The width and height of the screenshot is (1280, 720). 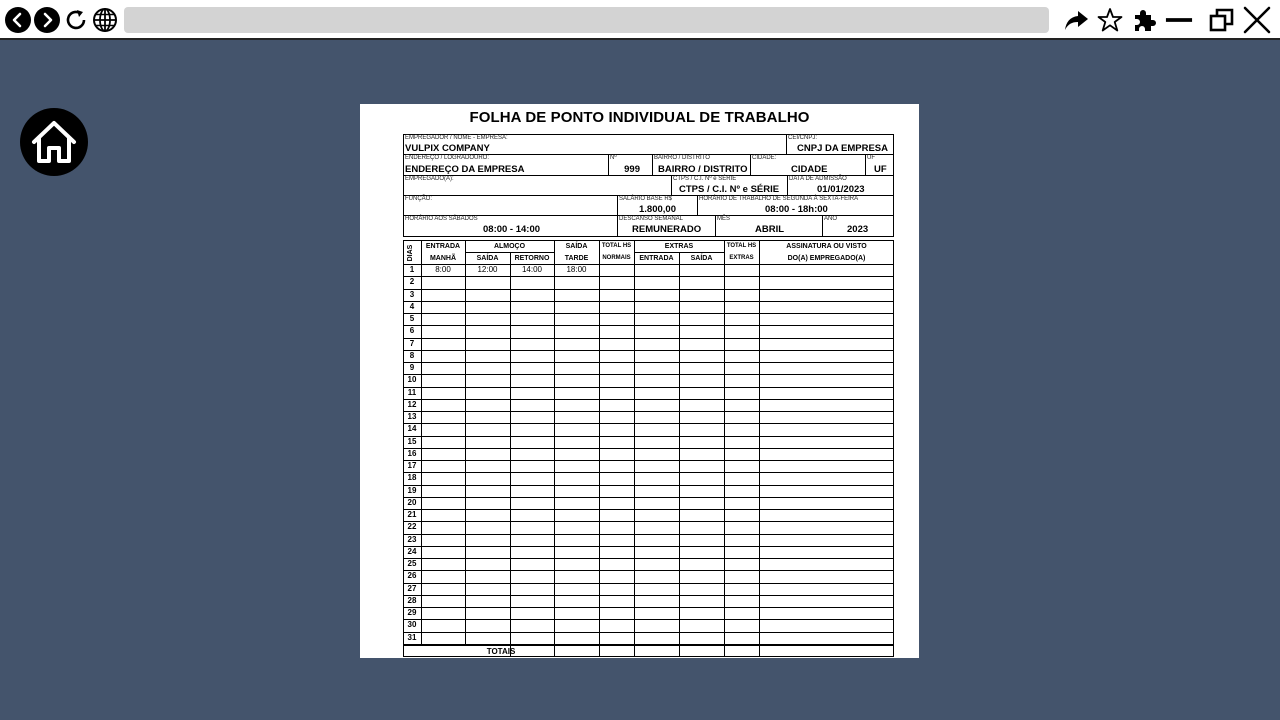 I want to click on city-field: CIDADE, so click(x=807, y=164).